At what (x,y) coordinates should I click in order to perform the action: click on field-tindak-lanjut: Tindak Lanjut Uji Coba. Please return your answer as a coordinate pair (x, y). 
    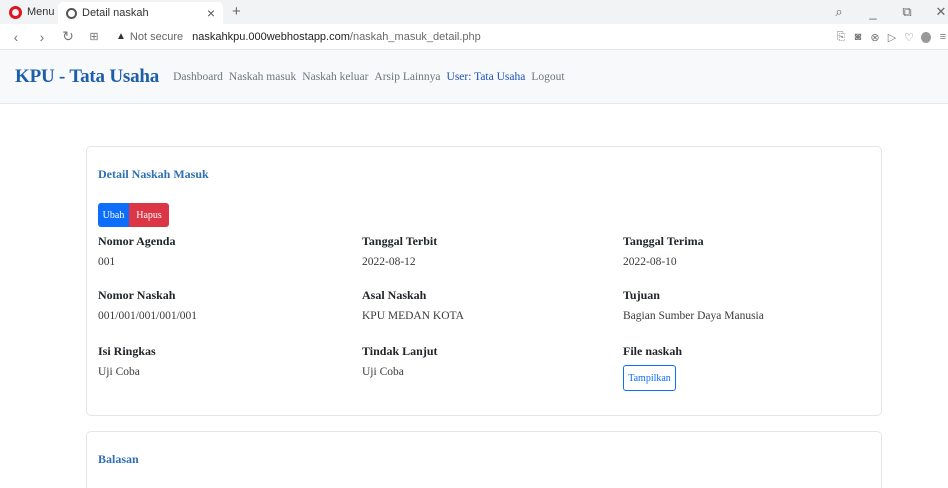
    Looking at the image, I should click on (400, 361).